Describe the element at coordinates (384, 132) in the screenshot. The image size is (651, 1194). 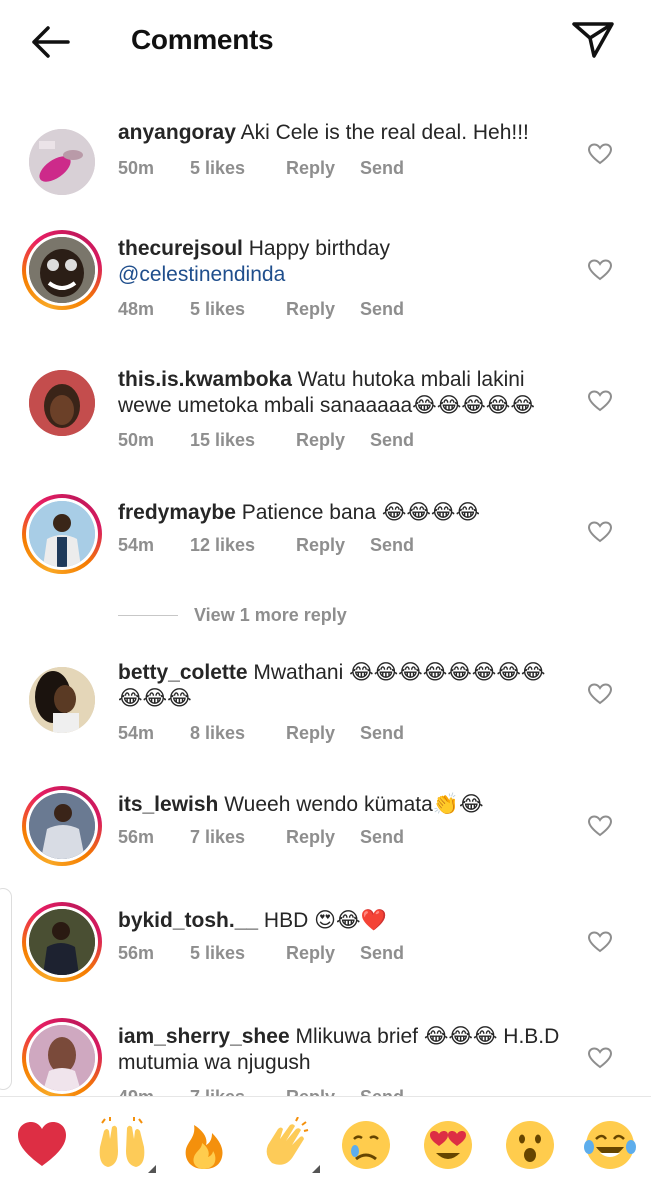
I see `comment-text: Aki Cele is the real deal. Heh!!!` at that location.